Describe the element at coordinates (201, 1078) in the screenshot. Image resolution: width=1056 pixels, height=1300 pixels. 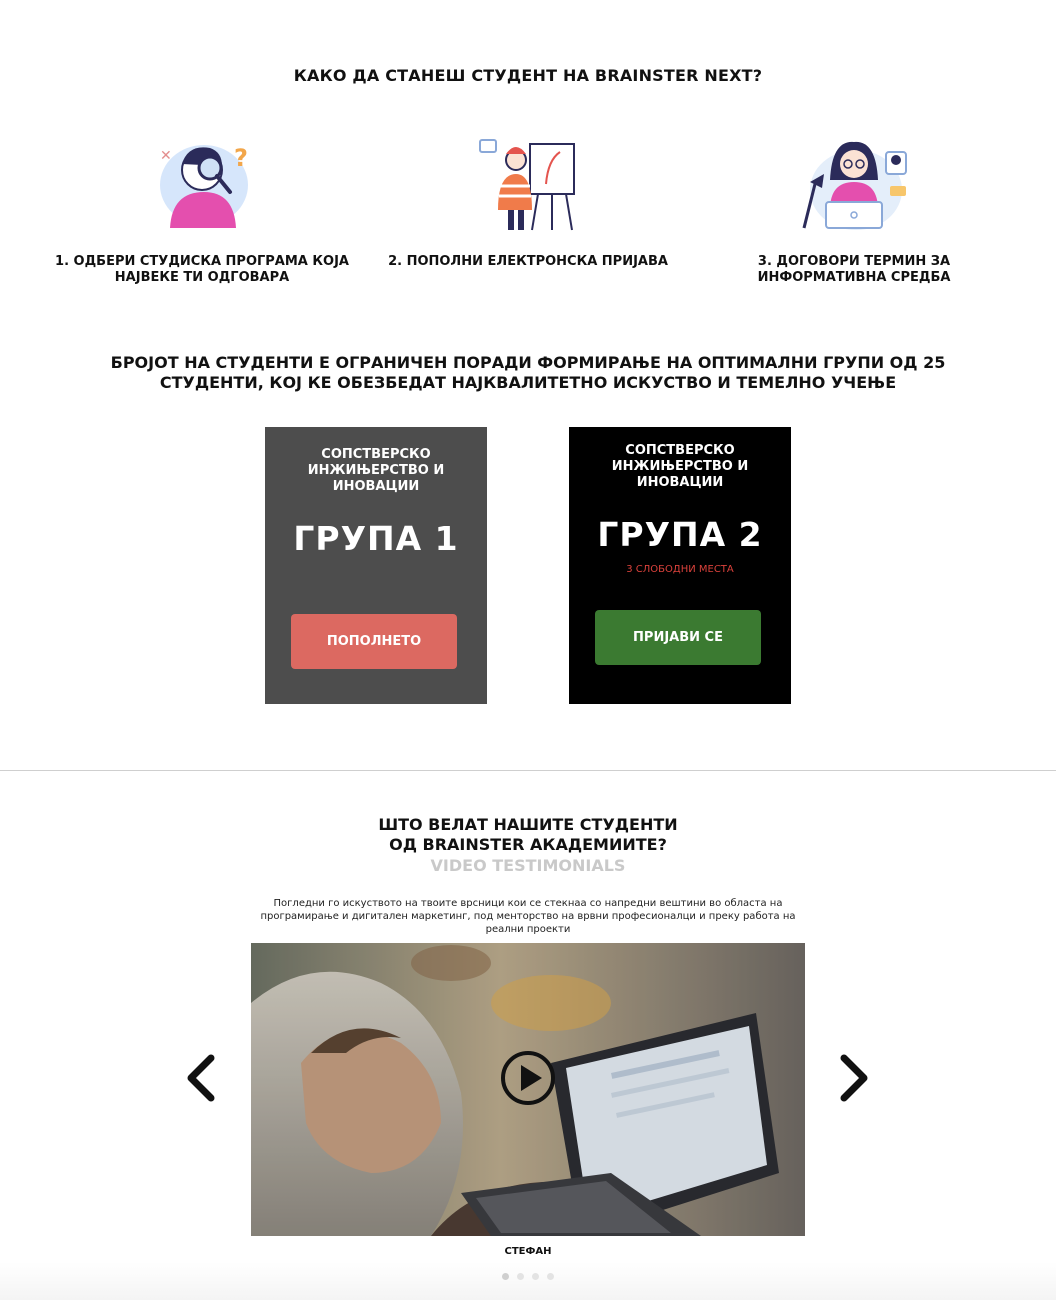
I see `chevron-left-icon` at that location.